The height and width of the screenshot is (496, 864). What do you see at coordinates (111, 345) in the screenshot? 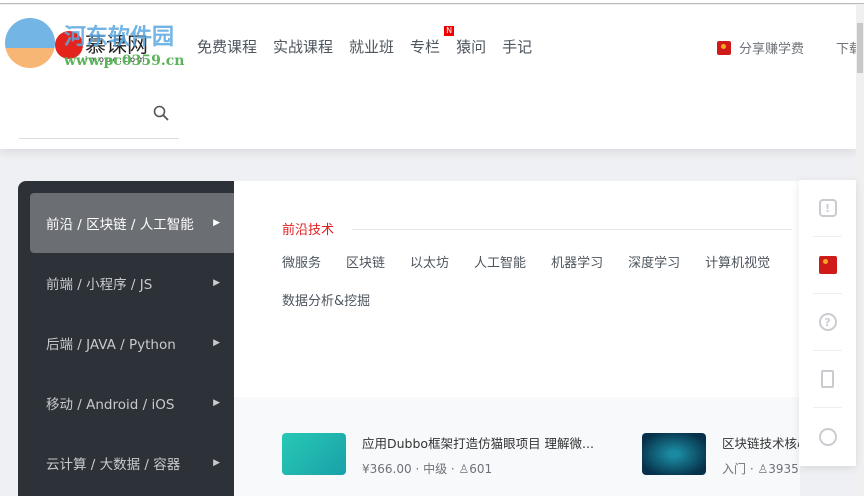
I see `sidebar-item-label: 后端 / JAVA / Python` at bounding box center [111, 345].